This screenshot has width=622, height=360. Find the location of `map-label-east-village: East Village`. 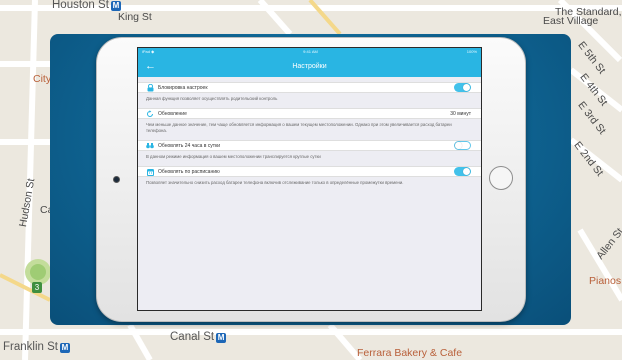

map-label-east-village: East Village is located at coordinates (571, 21).